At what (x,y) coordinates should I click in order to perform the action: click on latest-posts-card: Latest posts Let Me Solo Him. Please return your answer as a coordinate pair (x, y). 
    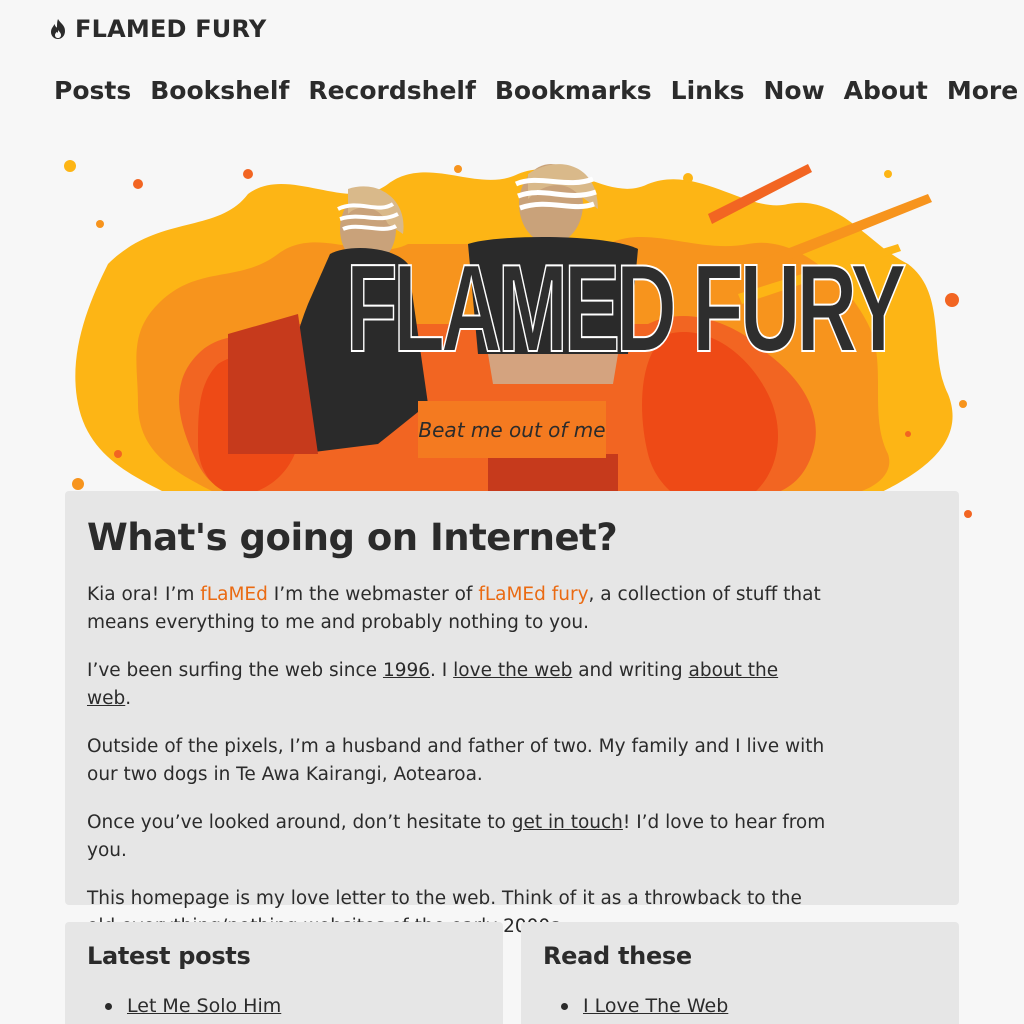
    Looking at the image, I should click on (284, 973).